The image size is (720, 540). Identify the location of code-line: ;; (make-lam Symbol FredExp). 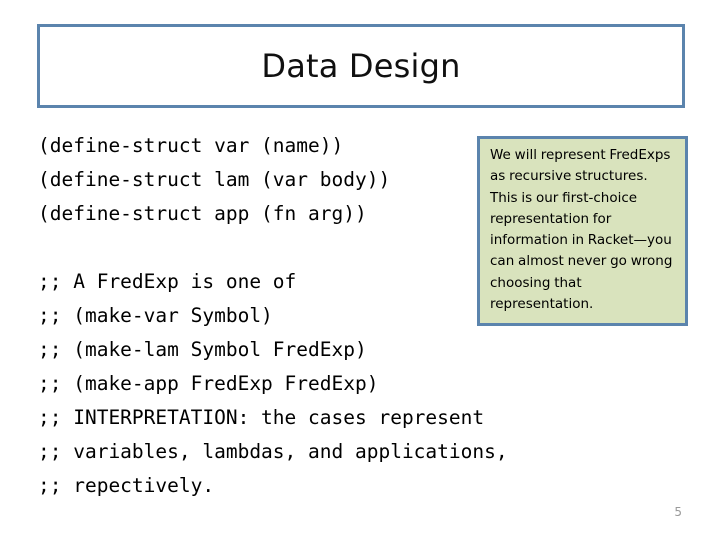
(202, 349).